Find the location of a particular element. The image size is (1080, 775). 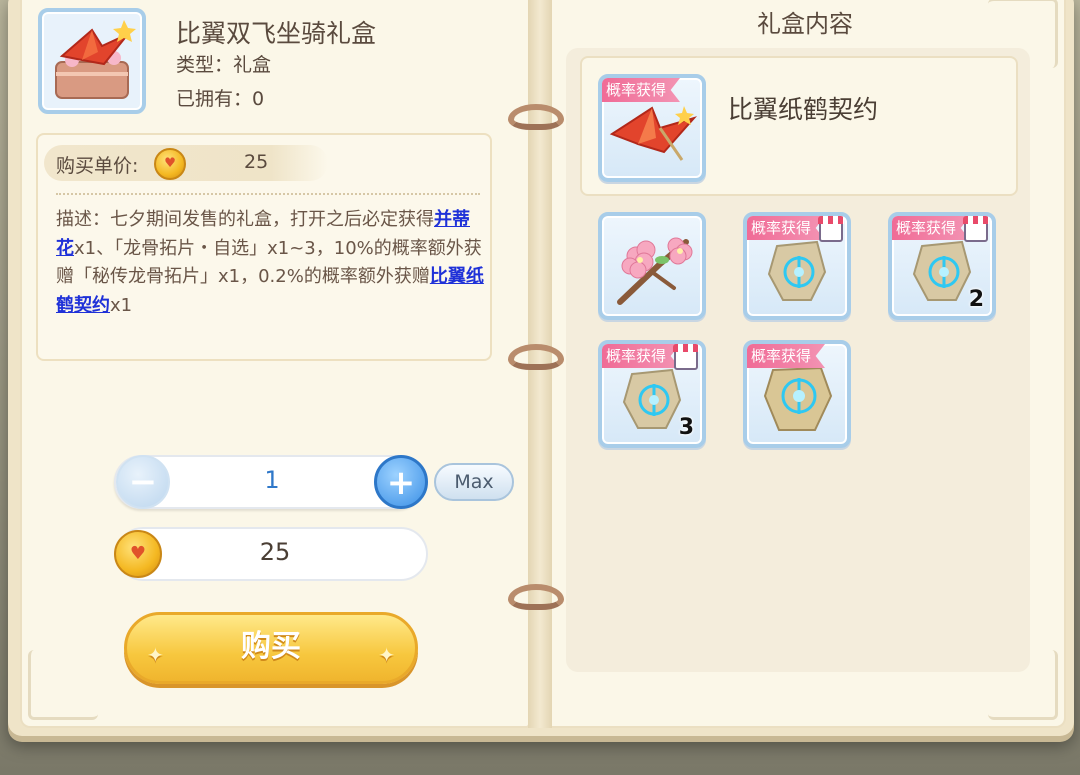

cherry-blossom-icon is located at coordinates (655, 271).